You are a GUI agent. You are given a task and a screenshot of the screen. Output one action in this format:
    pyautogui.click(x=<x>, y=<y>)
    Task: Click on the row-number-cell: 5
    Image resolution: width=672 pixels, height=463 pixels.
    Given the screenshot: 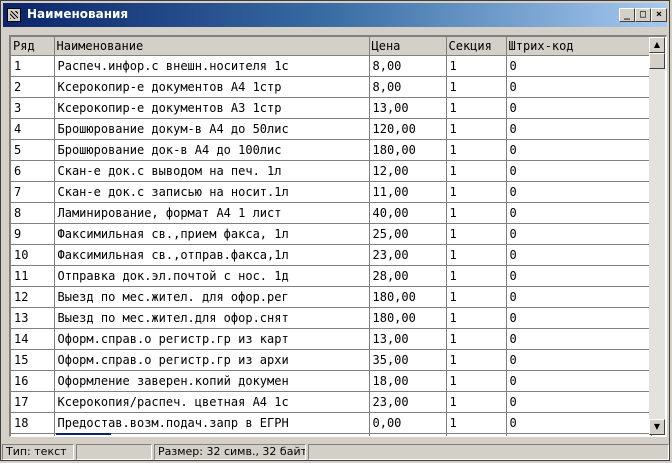 What is the action you would take?
    pyautogui.click(x=33, y=150)
    